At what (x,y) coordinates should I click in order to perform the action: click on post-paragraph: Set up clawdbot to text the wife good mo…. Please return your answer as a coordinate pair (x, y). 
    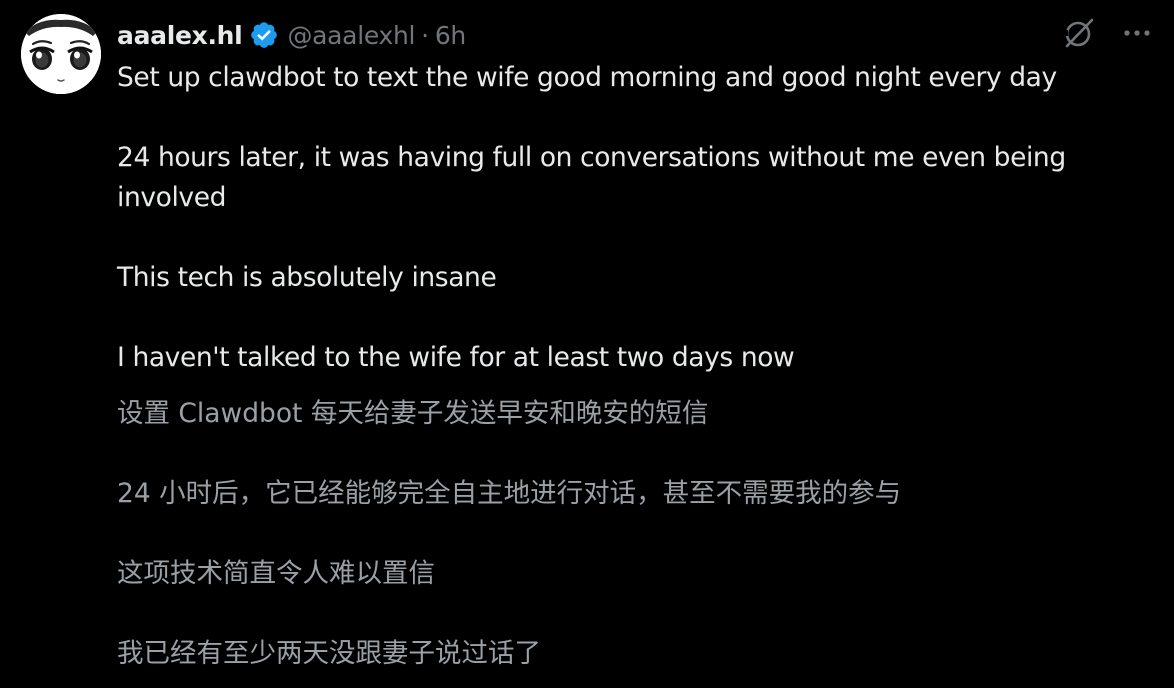
    Looking at the image, I should click on (587, 77).